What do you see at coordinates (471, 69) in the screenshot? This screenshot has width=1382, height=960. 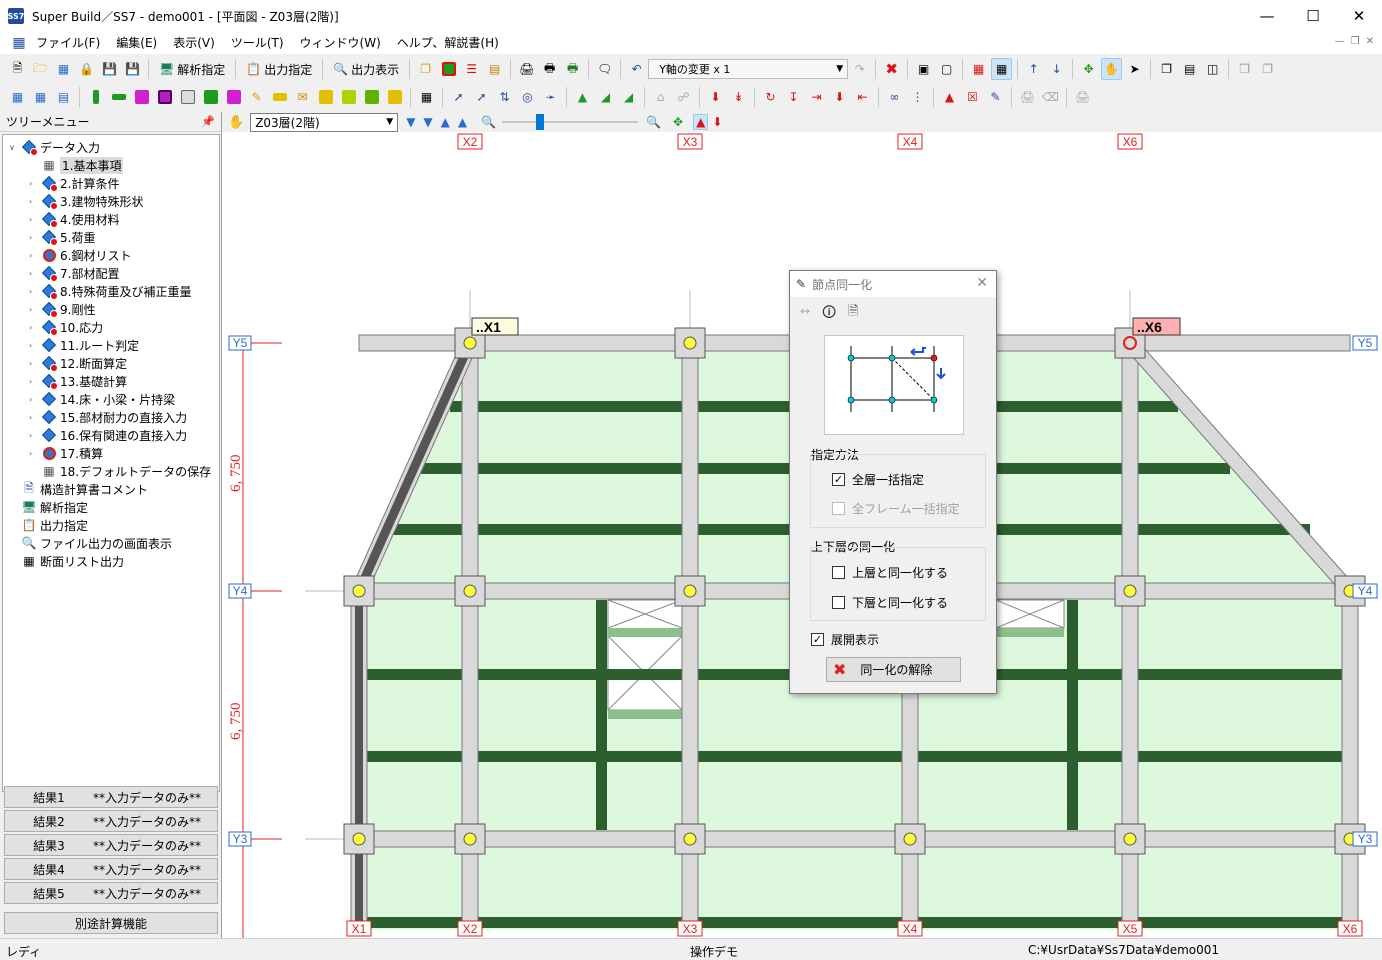 I see `list-red-icon: ☰` at bounding box center [471, 69].